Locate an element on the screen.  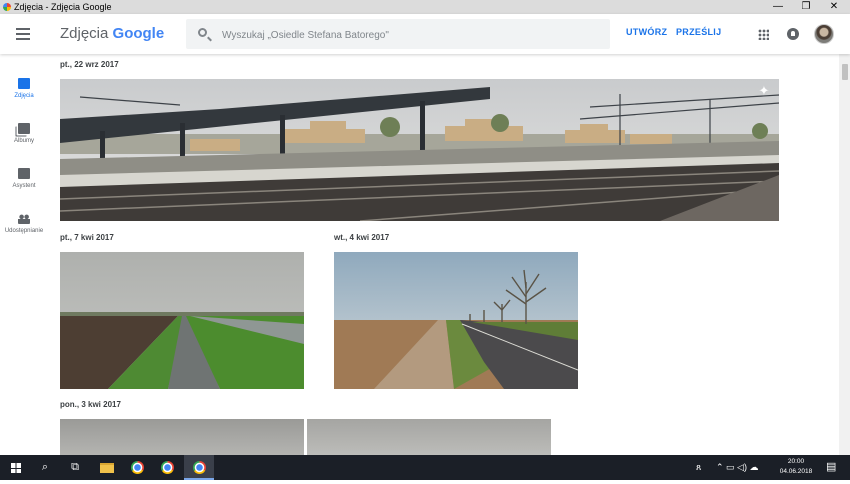
close-window-button: ✕ is located at coordinates (834, 7).